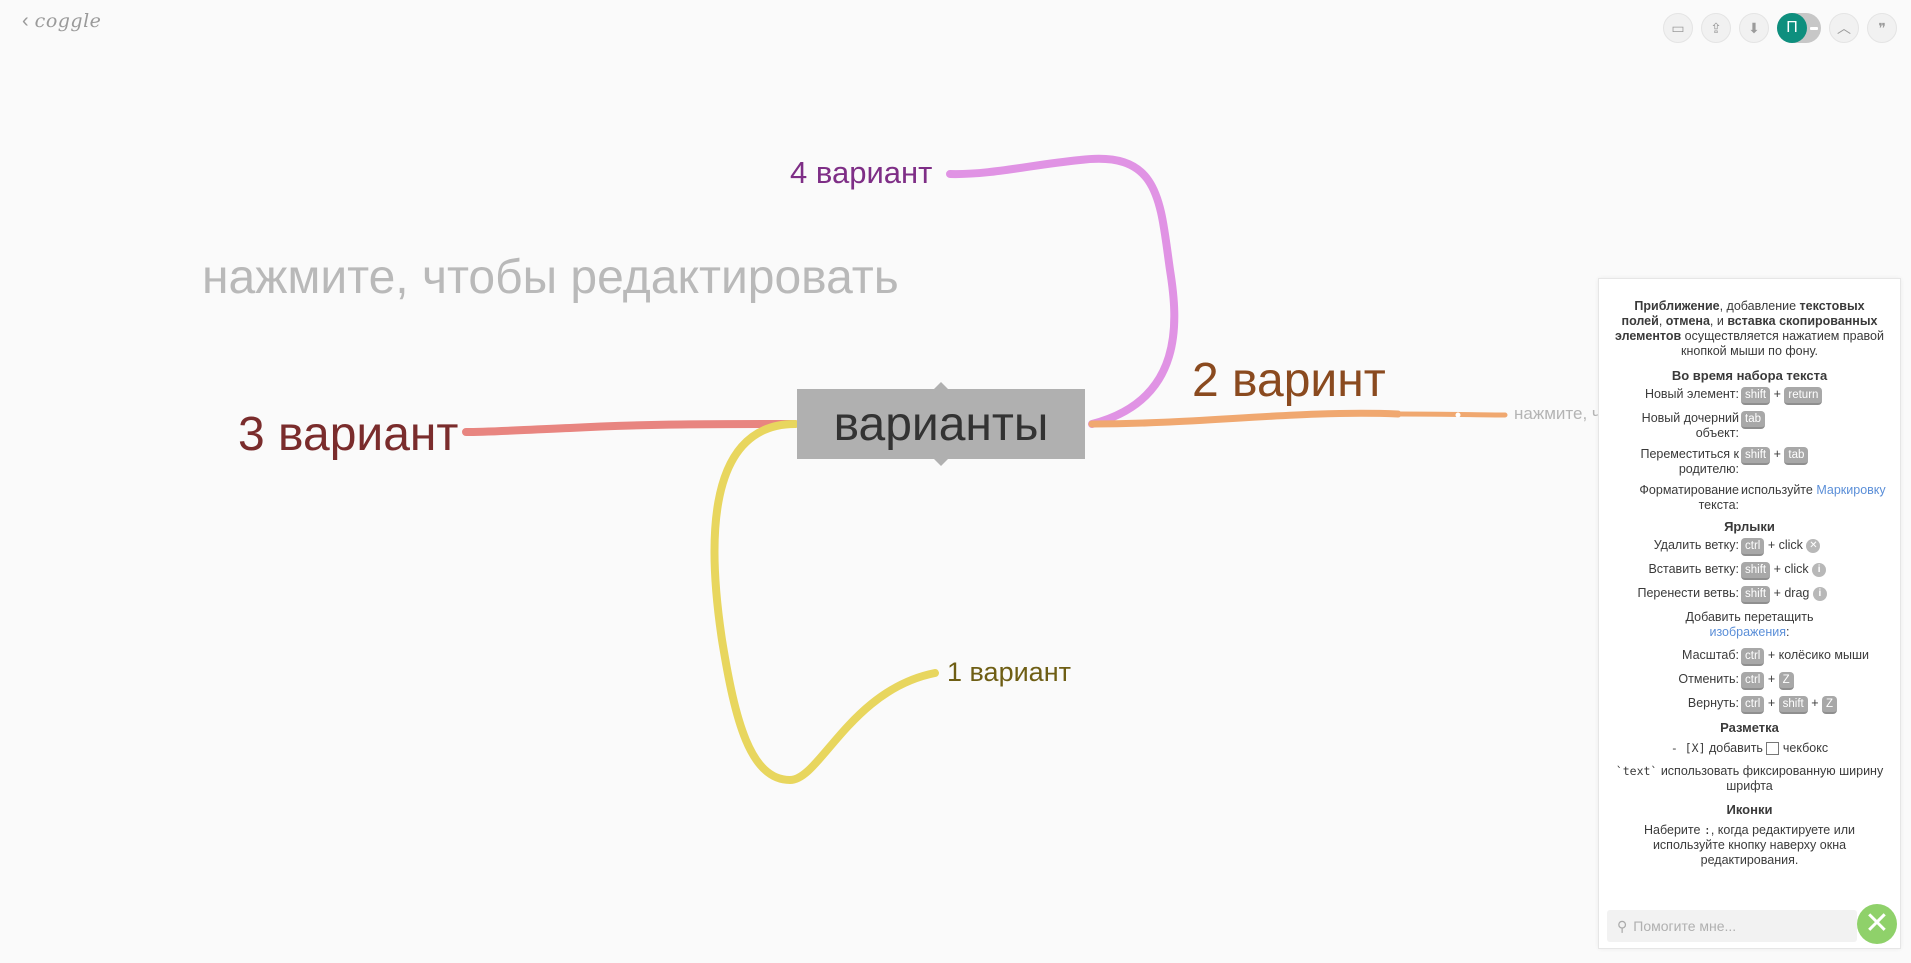 Image resolution: width=1911 pixels, height=963 pixels. What do you see at coordinates (861, 173) in the screenshot?
I see `branch-node-v4: 4 вариант` at bounding box center [861, 173].